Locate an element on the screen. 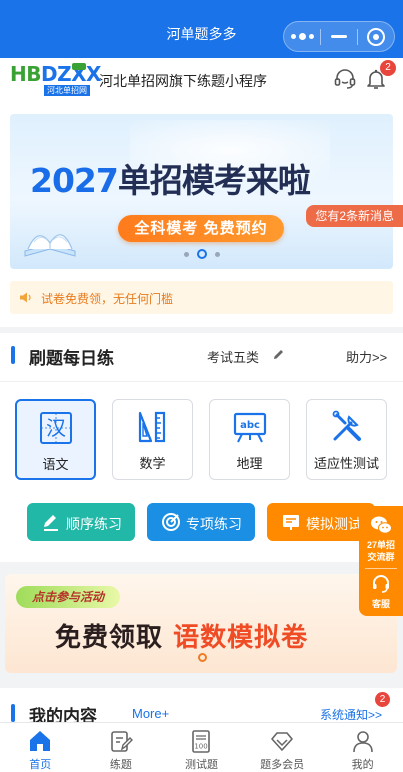 Image resolution: width=403 pixels, height=772 pixels. close-target-icon is located at coordinates (376, 36).